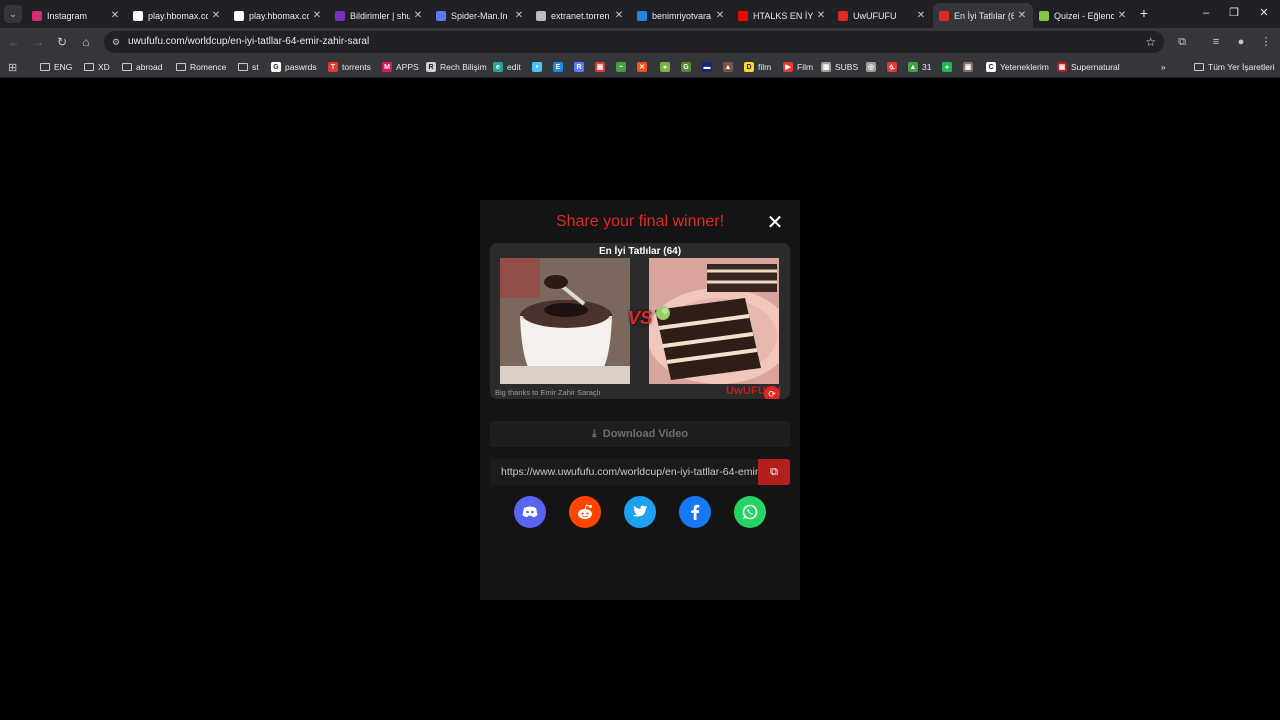 Image resolution: width=1280 pixels, height=720 pixels. What do you see at coordinates (775, 223) in the screenshot?
I see `close-icon: ✕` at bounding box center [775, 223].